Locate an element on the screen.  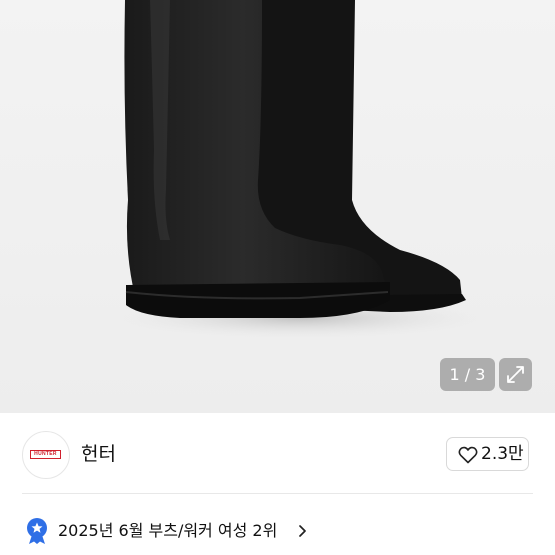
ranking-row: 2025년 6월 부츠/워커 여성 2위 is located at coordinates (277, 530).